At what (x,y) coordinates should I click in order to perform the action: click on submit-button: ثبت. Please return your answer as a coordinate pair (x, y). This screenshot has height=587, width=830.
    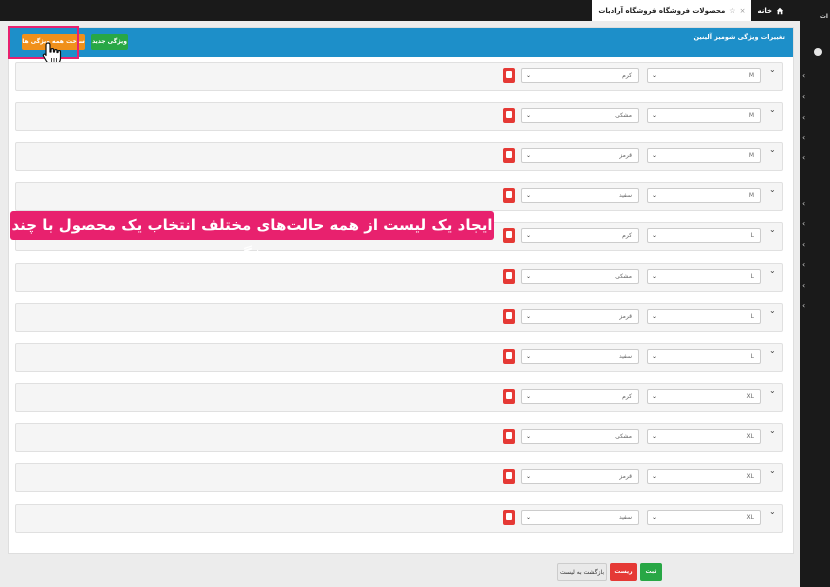
    Looking at the image, I should click on (651, 572).